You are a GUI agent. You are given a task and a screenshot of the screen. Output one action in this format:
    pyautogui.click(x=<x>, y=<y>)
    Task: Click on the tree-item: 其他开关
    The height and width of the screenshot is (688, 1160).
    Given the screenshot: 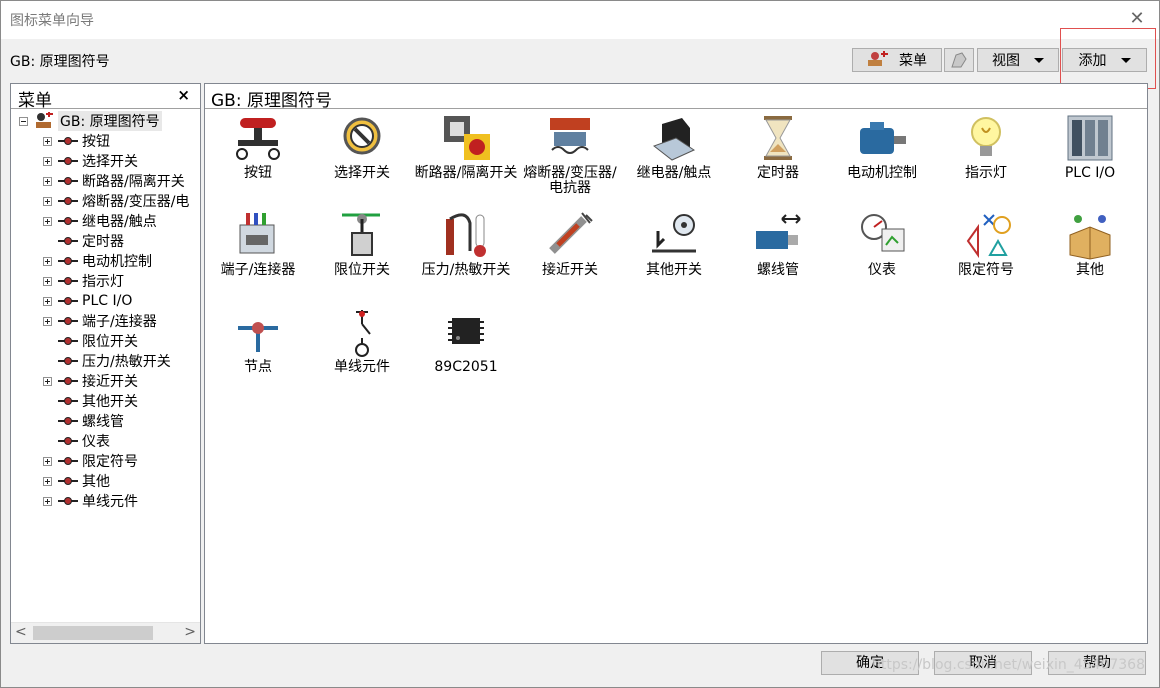 What is the action you would take?
    pyautogui.click(x=90, y=401)
    